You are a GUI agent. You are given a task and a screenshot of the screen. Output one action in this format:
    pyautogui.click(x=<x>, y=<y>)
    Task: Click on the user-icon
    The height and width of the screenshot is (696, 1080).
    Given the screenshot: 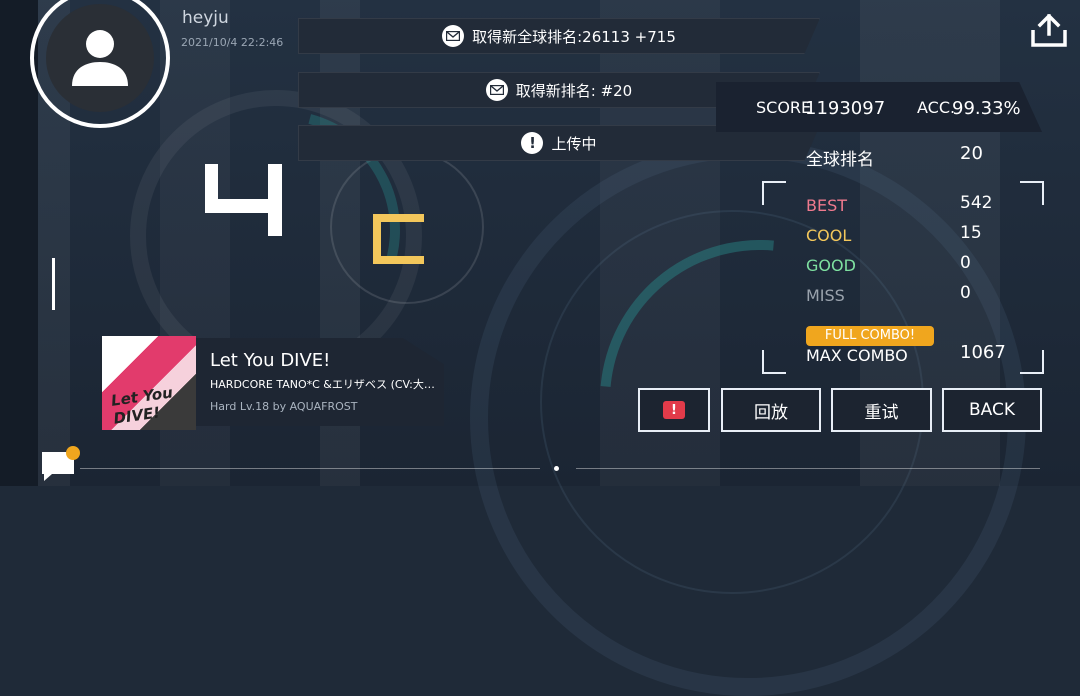 What is the action you would take?
    pyautogui.click(x=100, y=58)
    